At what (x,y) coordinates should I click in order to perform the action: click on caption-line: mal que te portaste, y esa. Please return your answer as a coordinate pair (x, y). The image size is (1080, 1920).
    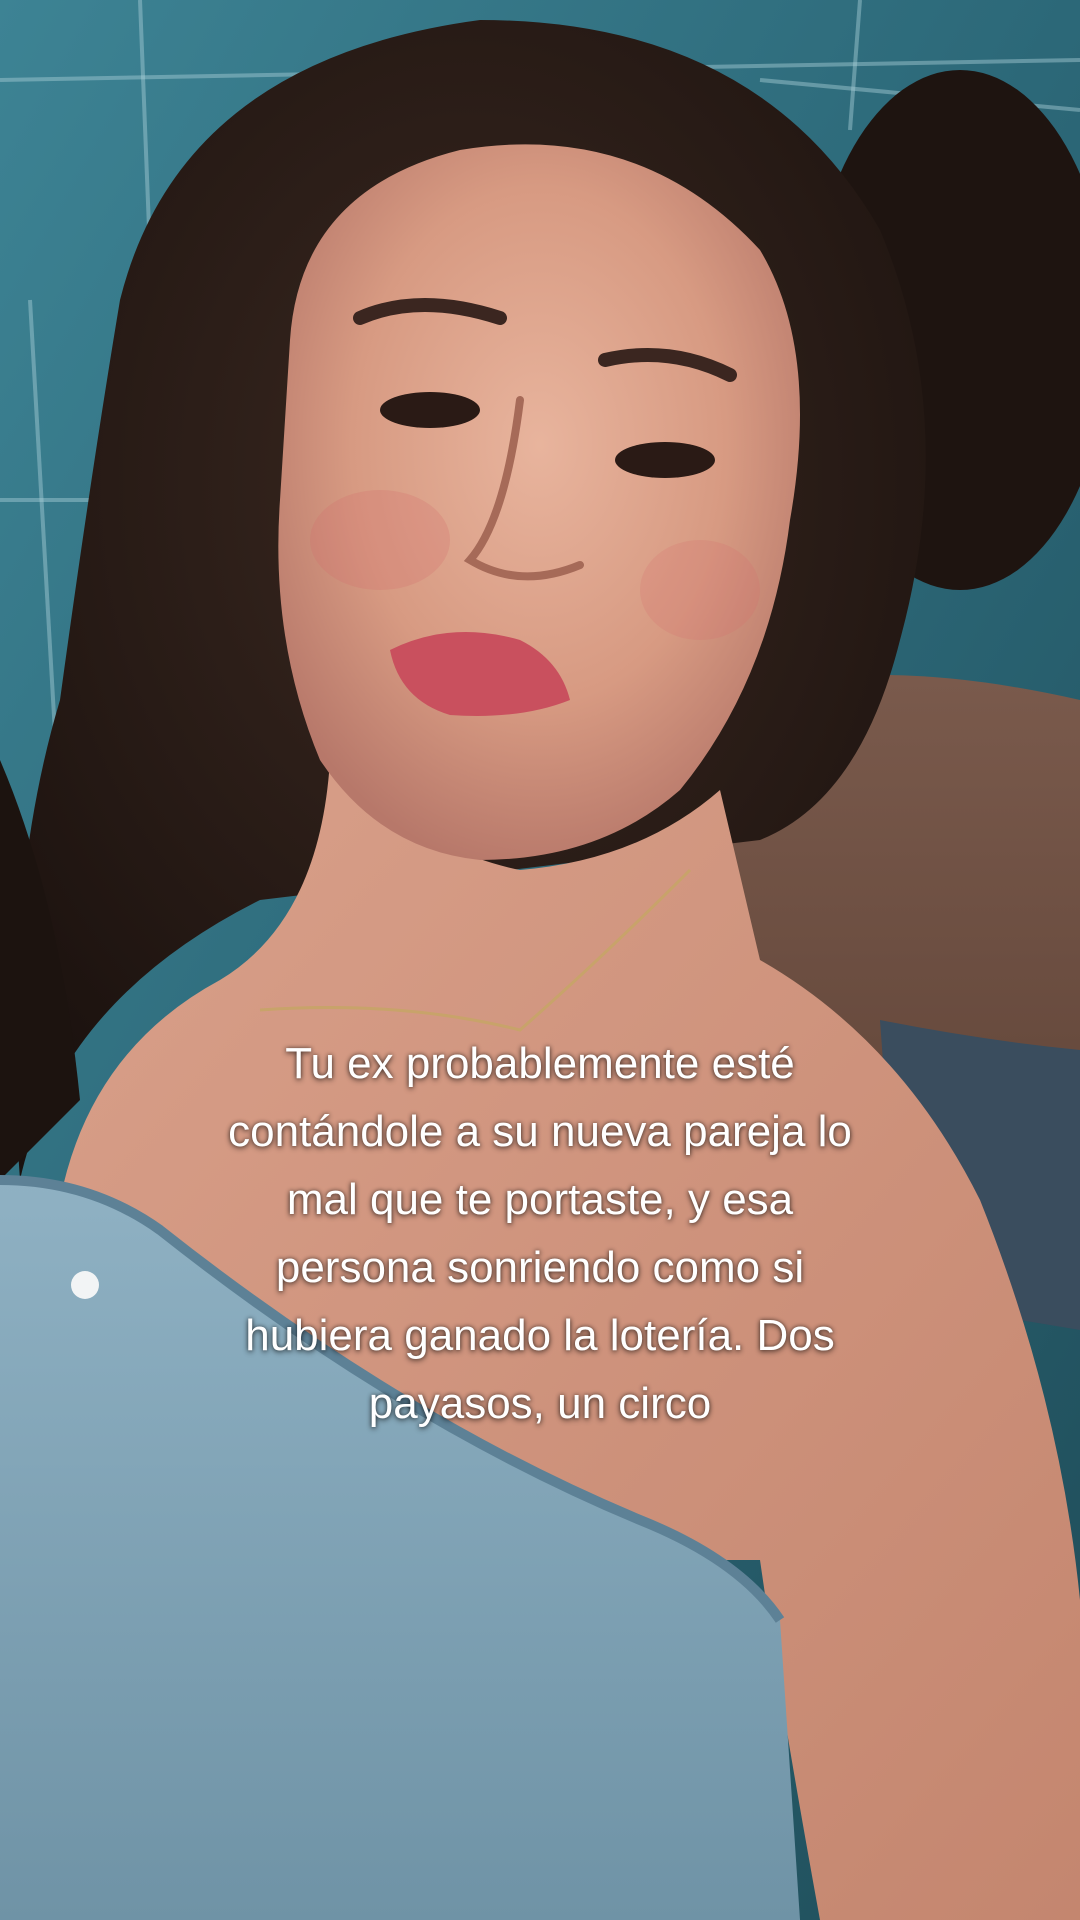
    Looking at the image, I should click on (540, 1199).